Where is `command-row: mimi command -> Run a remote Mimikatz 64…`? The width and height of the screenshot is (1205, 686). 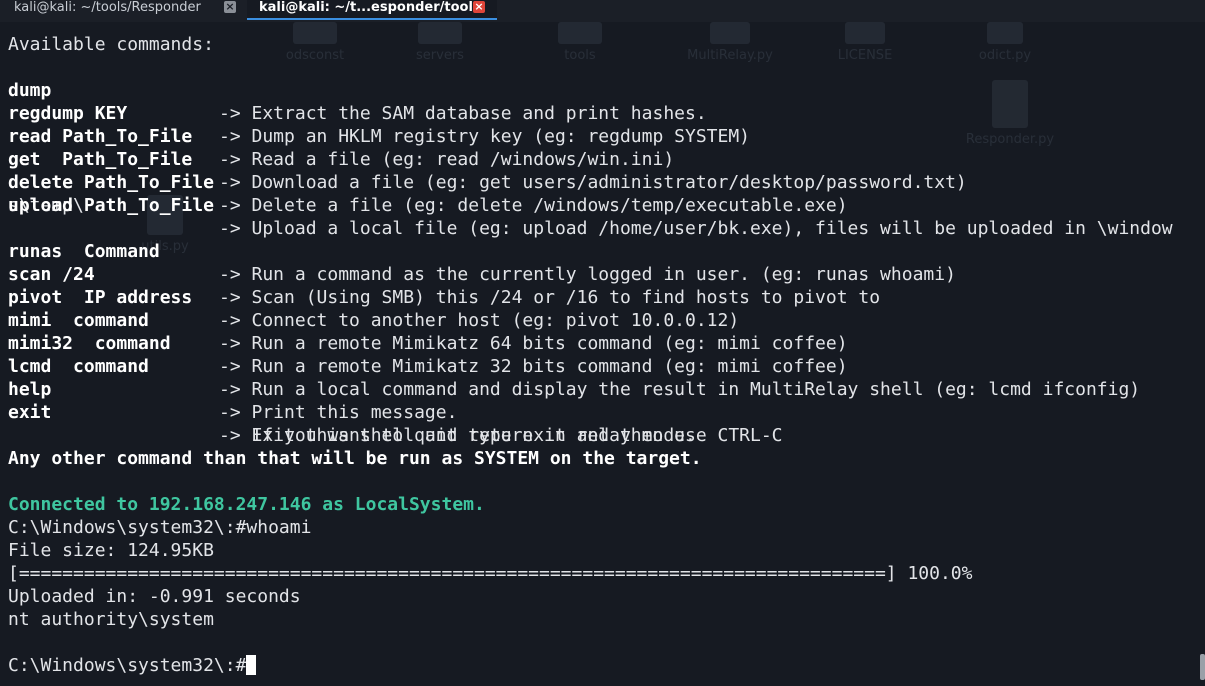
command-row: mimi command -> Run a remote Mimikatz 64… is located at coordinates (603, 320).